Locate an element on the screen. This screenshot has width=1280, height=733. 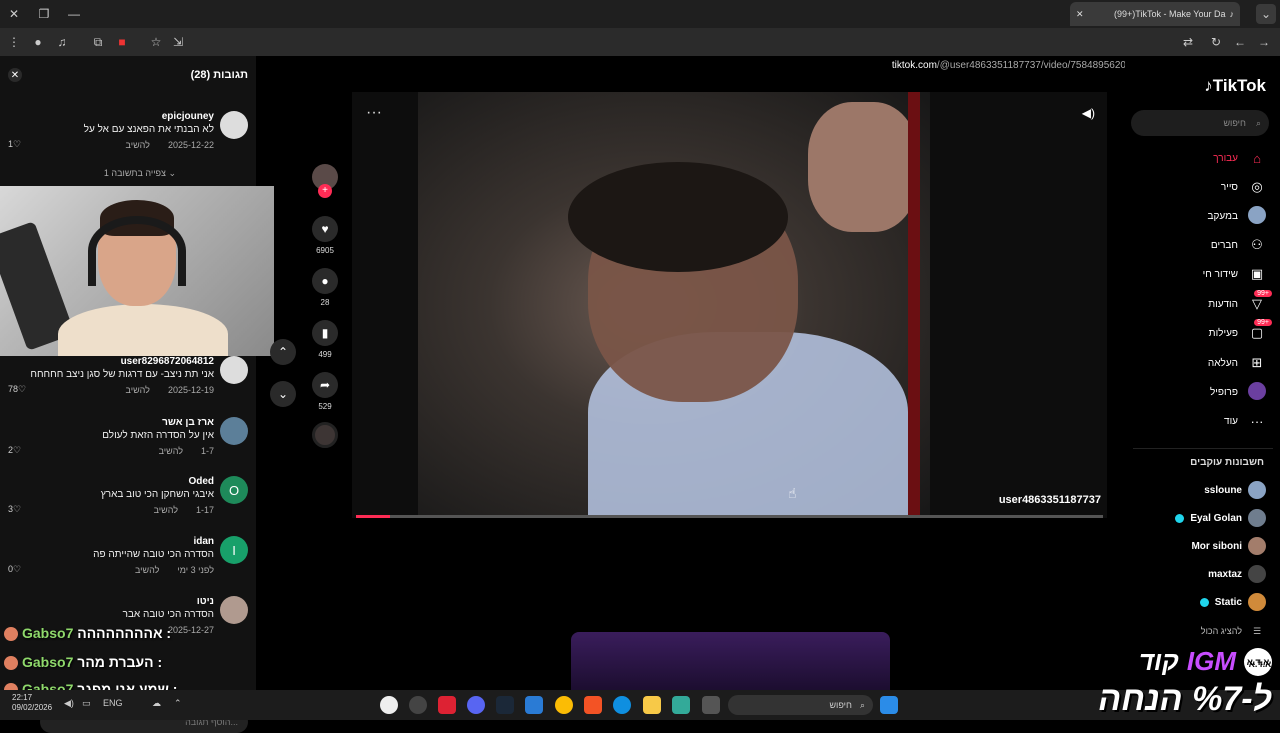
following-account: Mor siboni is located at coordinates (1228, 546).